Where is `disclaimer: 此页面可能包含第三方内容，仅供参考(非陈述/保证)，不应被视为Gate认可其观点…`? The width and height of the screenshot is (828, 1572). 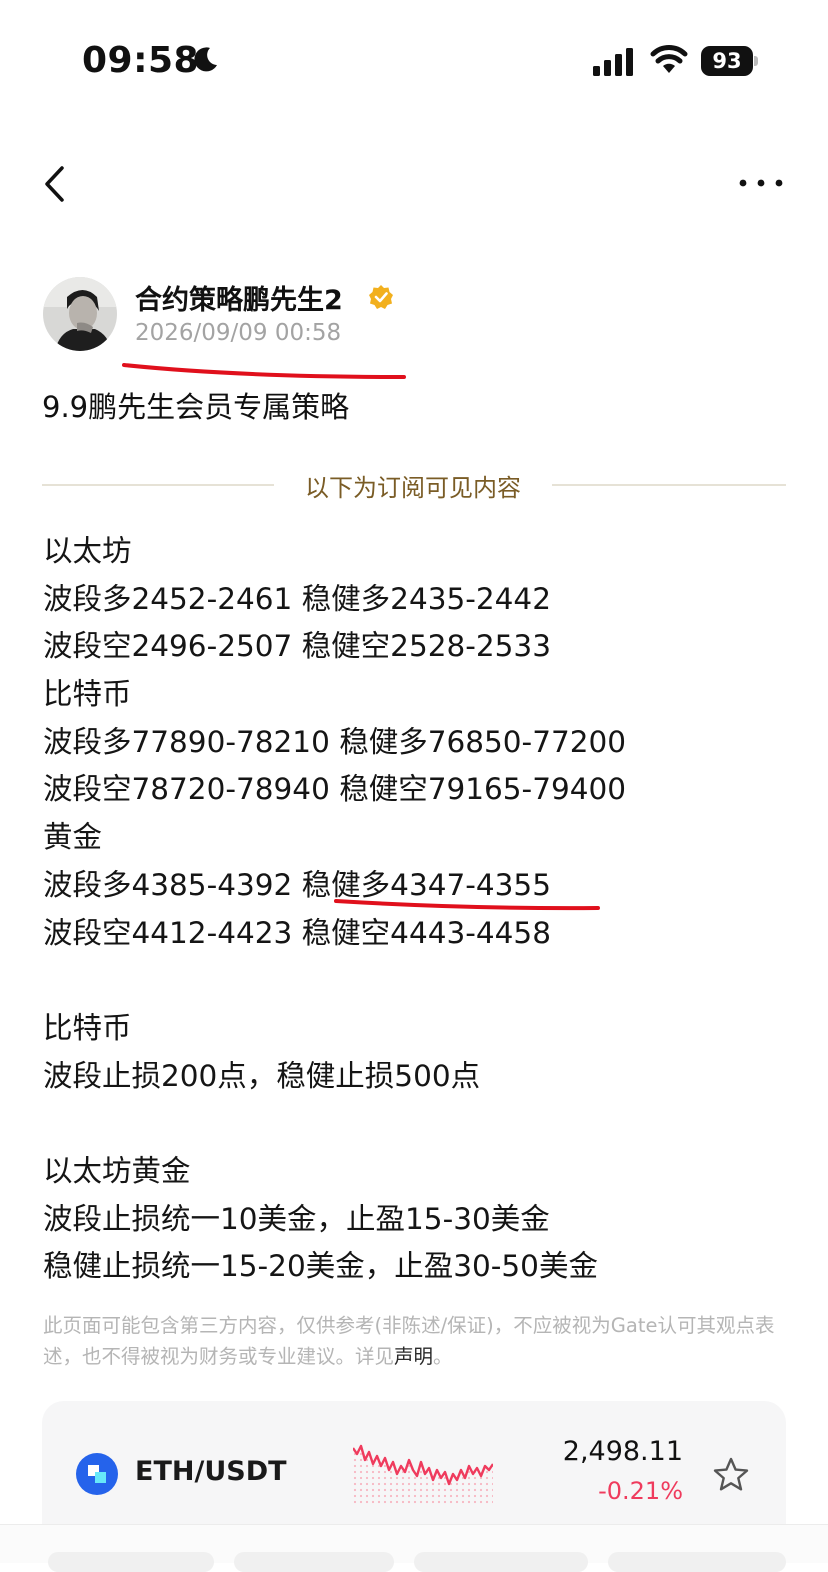
disclaimer: 此页面可能包含第三方内容，仅供参考(非陈述/保证)，不应被视为Gate认可其观点… is located at coordinates (415, 1341).